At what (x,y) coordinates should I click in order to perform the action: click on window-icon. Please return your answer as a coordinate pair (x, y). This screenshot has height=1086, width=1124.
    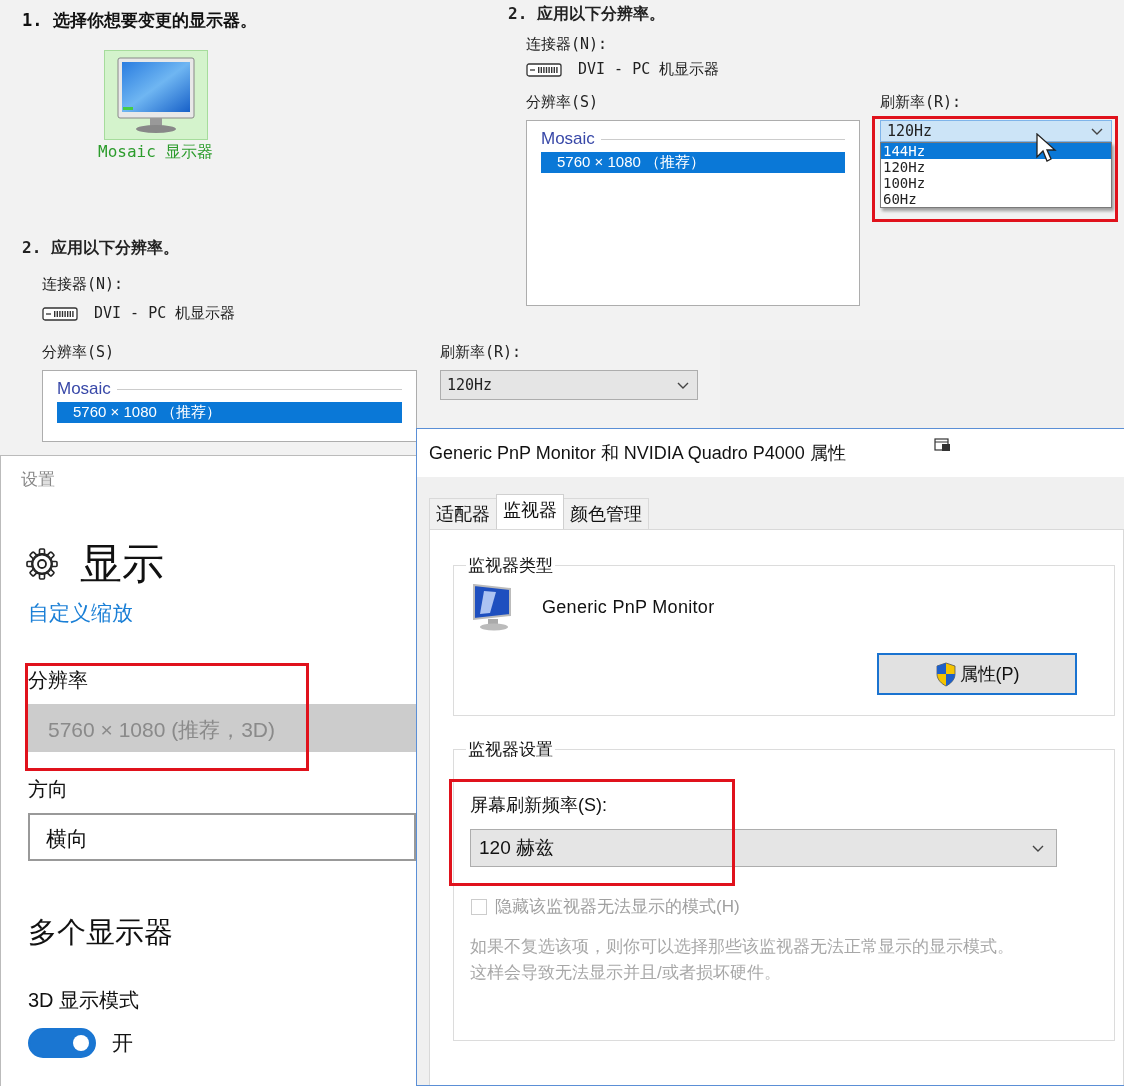
    Looking at the image, I should click on (942, 445).